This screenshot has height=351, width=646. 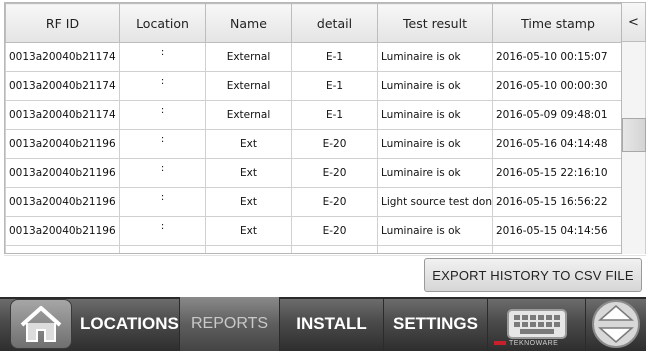 I want to click on divider, so click(x=325, y=255).